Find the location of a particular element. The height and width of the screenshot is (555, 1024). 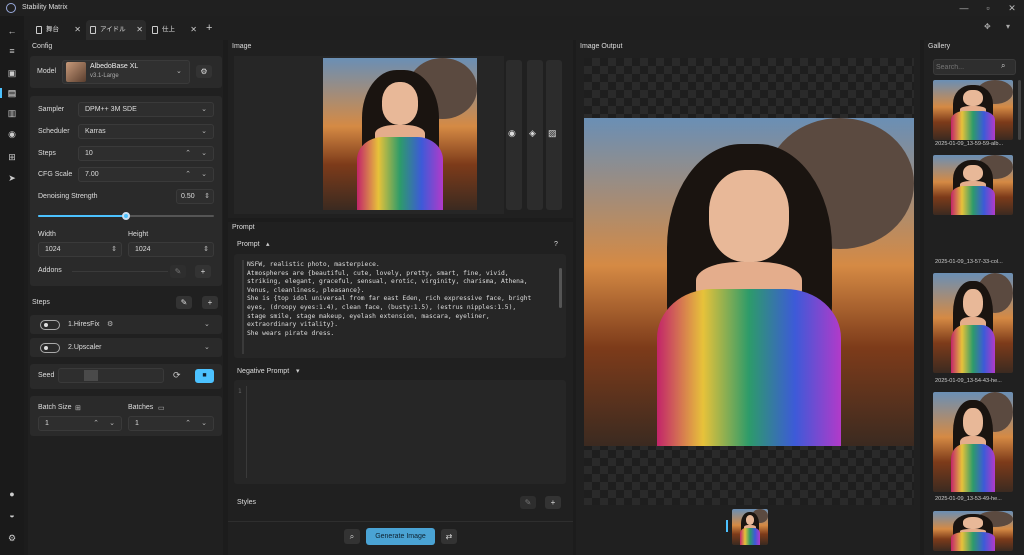

prompt-line: Venus, cleanliness, pleasance}. is located at coordinates (306, 290).